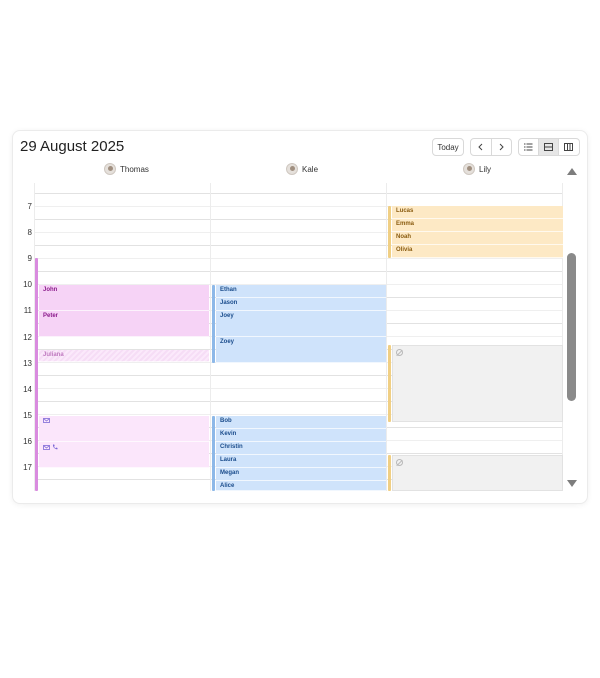 Image resolution: width=600 pixels, height=678 pixels. Describe the element at coordinates (27, 441) in the screenshot. I see `hour-label: 16` at that location.